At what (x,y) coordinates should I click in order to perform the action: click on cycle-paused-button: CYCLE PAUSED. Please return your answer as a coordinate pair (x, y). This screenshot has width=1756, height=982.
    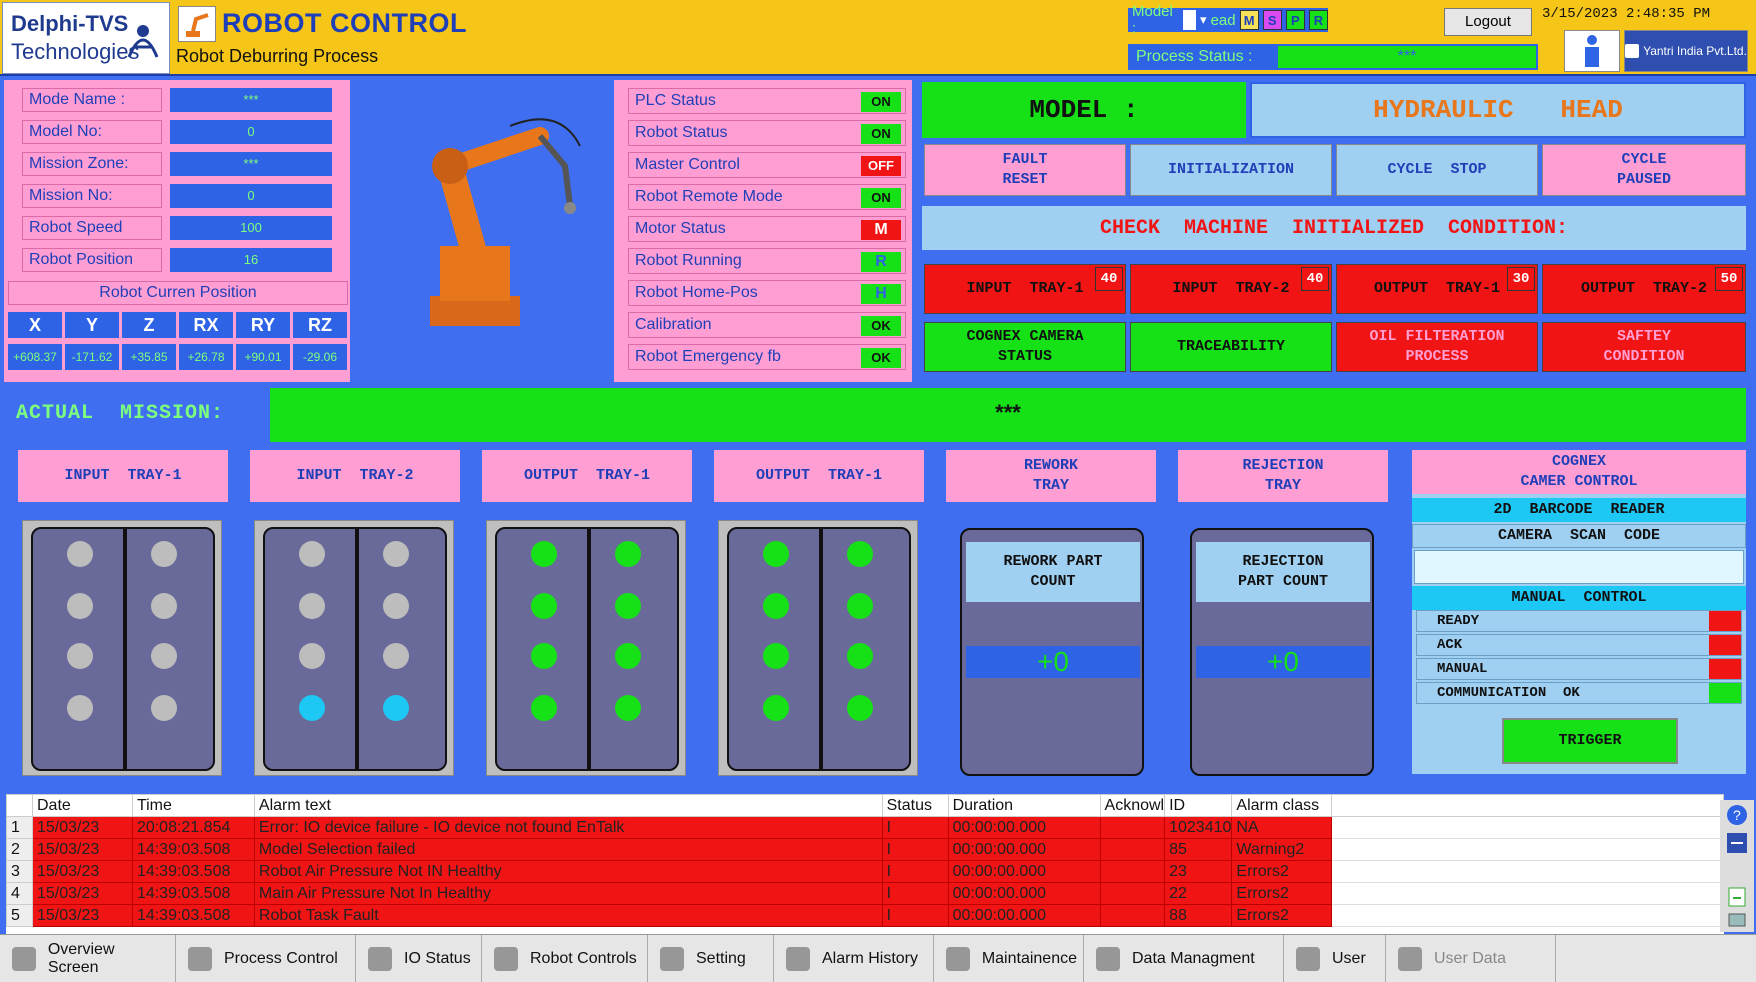
    Looking at the image, I should click on (1644, 170).